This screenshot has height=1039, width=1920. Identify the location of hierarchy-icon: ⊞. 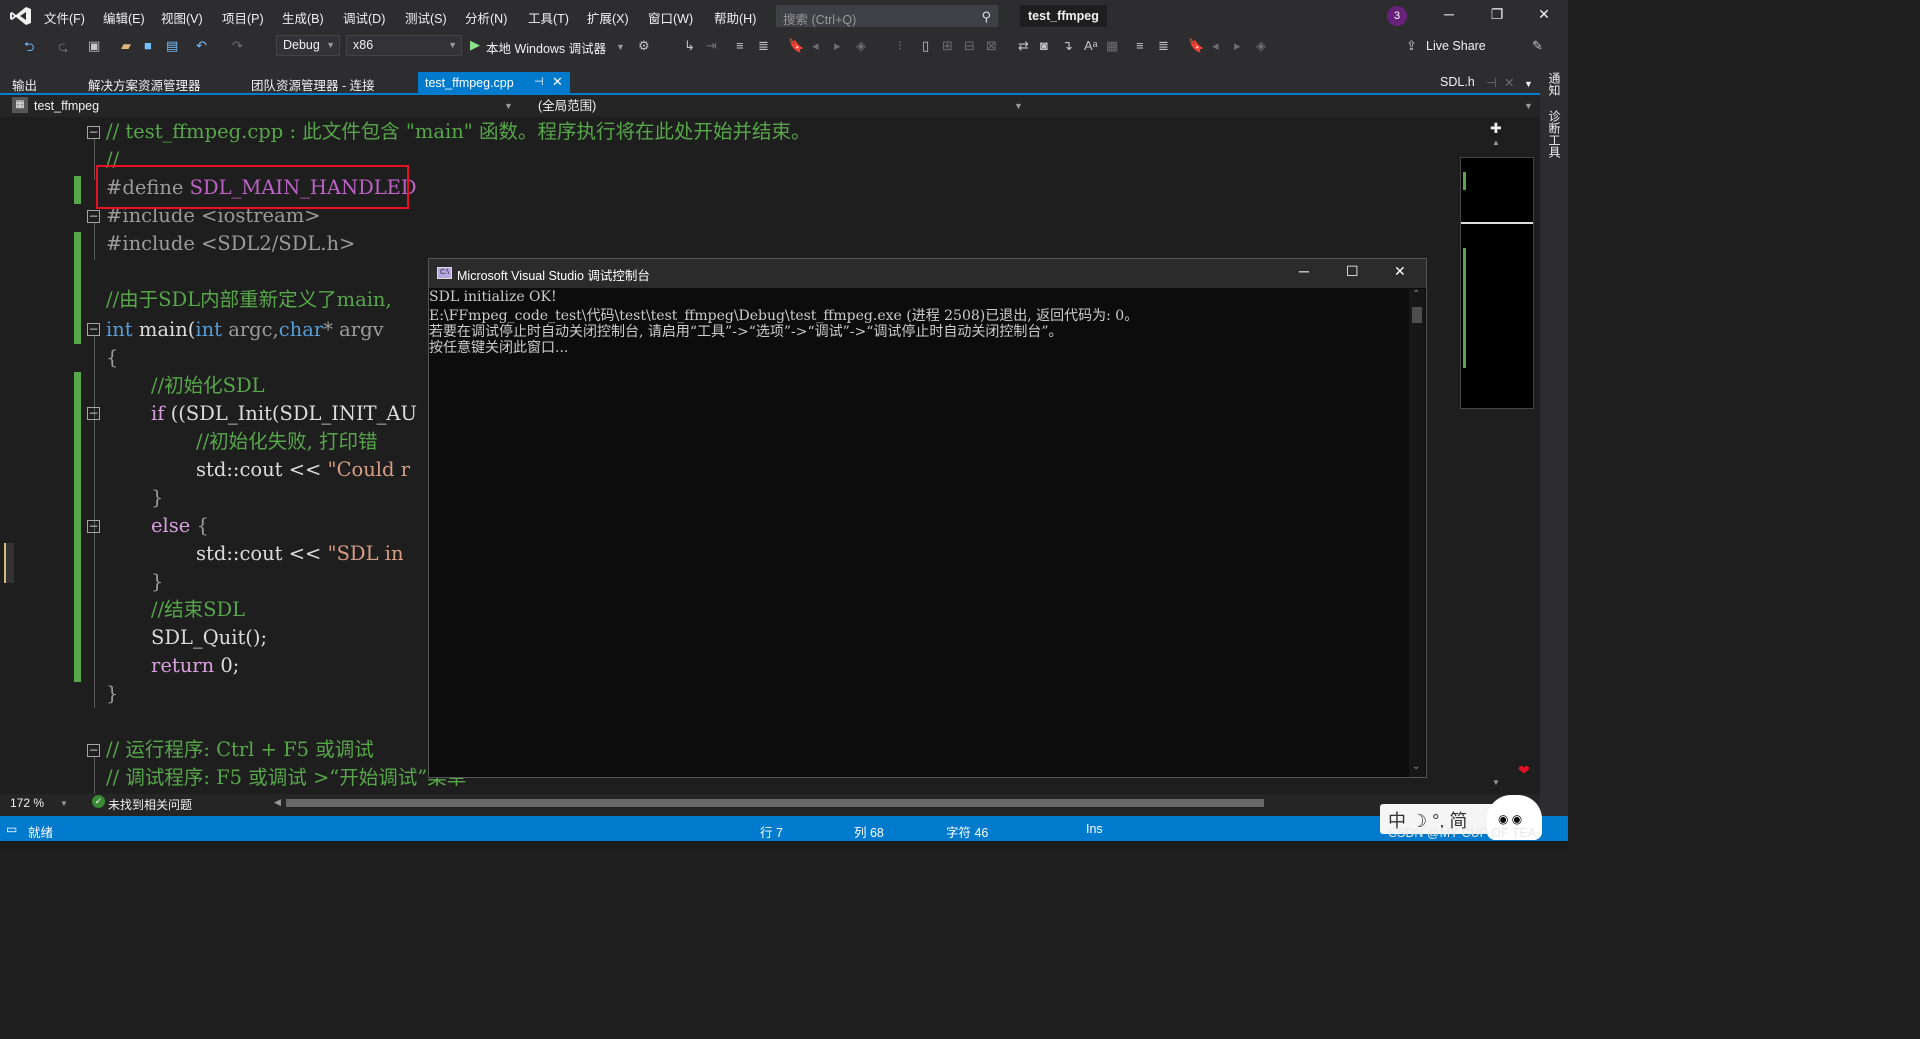
(947, 46).